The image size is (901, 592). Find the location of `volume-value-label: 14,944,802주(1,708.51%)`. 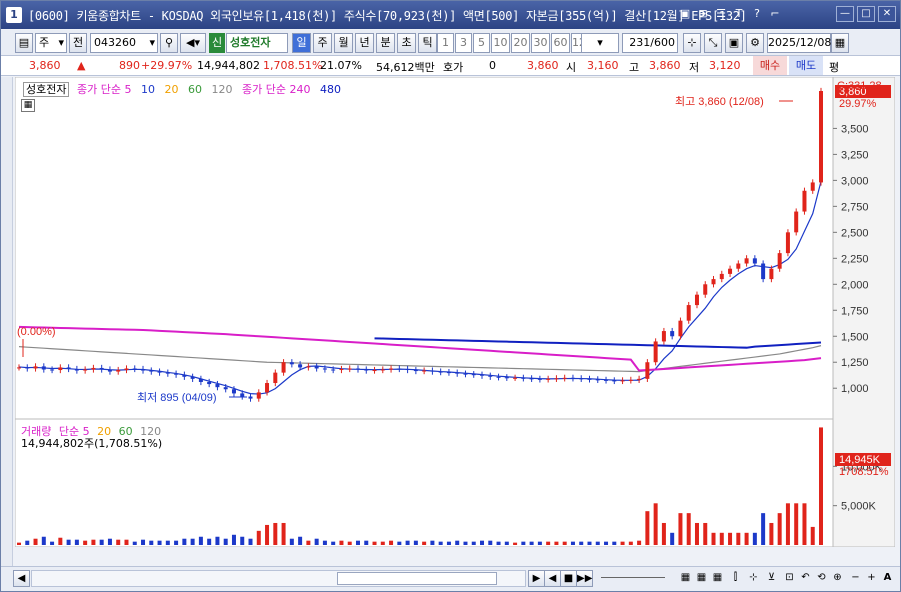

volume-value-label: 14,944,802주(1,708.51%) is located at coordinates (92, 443).